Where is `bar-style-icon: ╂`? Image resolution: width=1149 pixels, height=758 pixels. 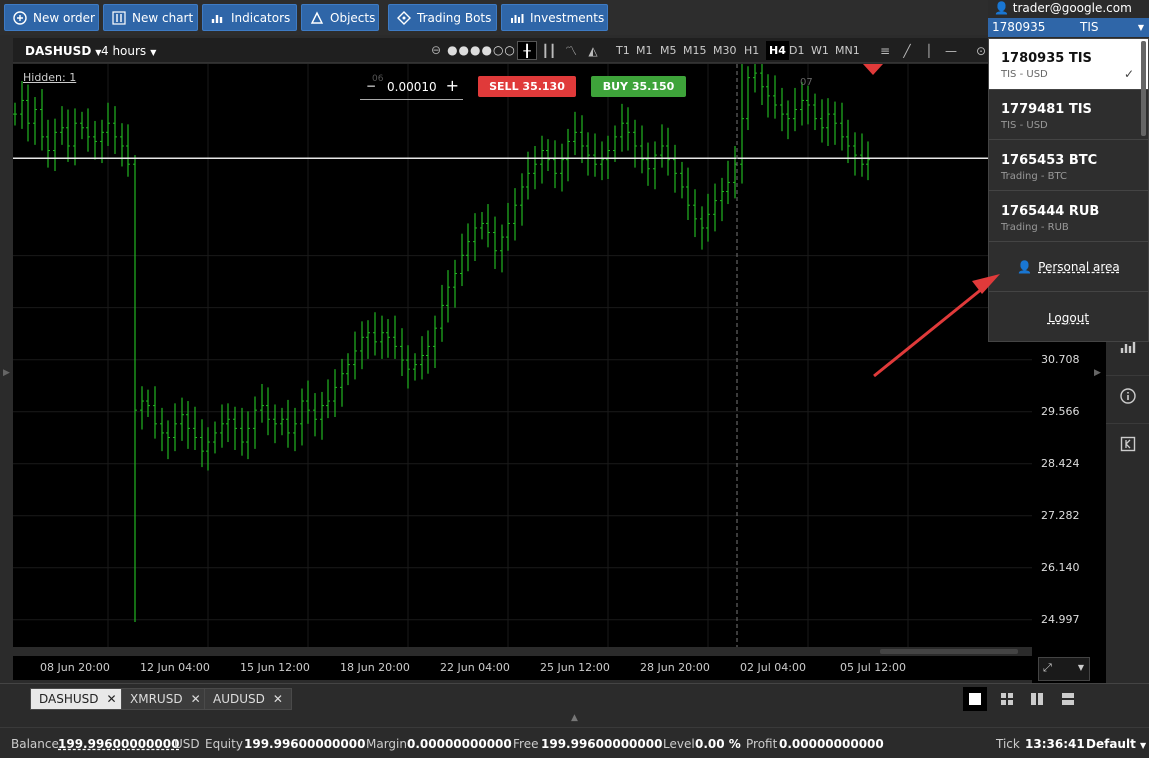 bar-style-icon: ╂ is located at coordinates (527, 50).